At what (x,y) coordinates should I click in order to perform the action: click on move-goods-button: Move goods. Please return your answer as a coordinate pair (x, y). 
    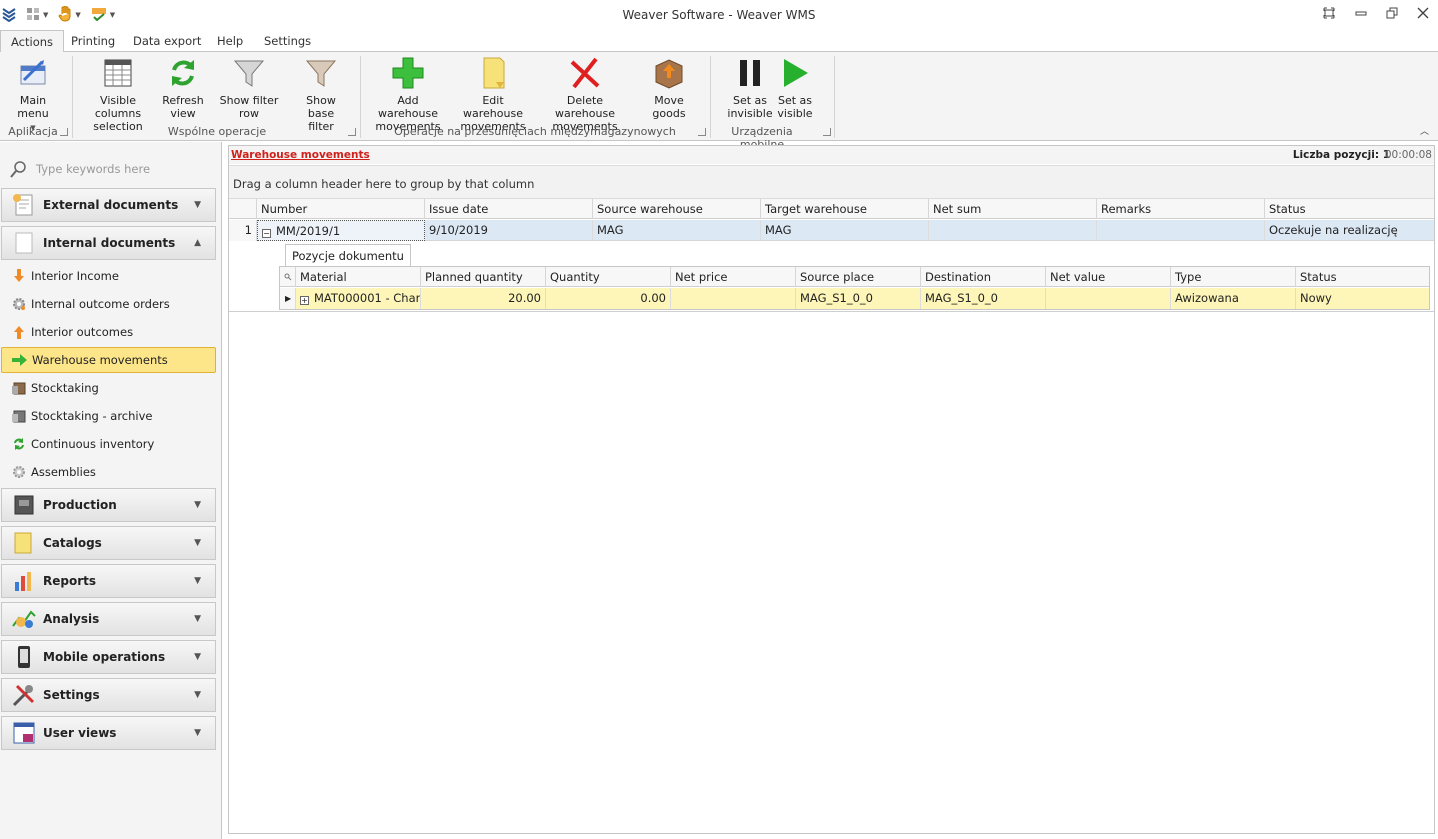
    Looking at the image, I should click on (669, 88).